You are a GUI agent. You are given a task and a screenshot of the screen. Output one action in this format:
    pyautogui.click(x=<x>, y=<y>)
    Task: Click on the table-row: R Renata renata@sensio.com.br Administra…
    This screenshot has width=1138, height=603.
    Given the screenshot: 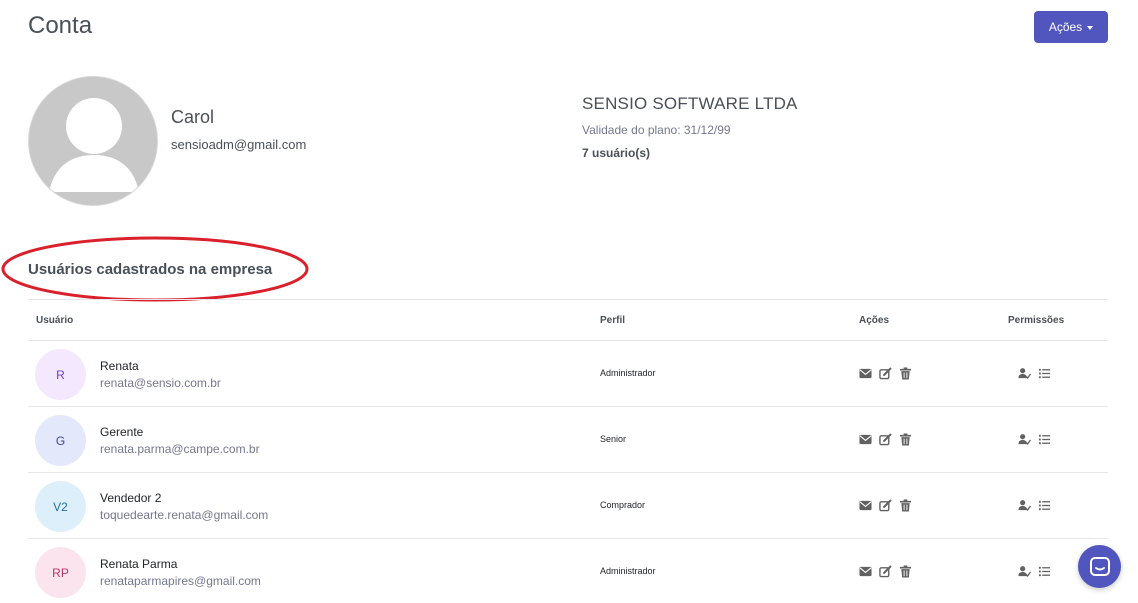 What is the action you would take?
    pyautogui.click(x=568, y=374)
    